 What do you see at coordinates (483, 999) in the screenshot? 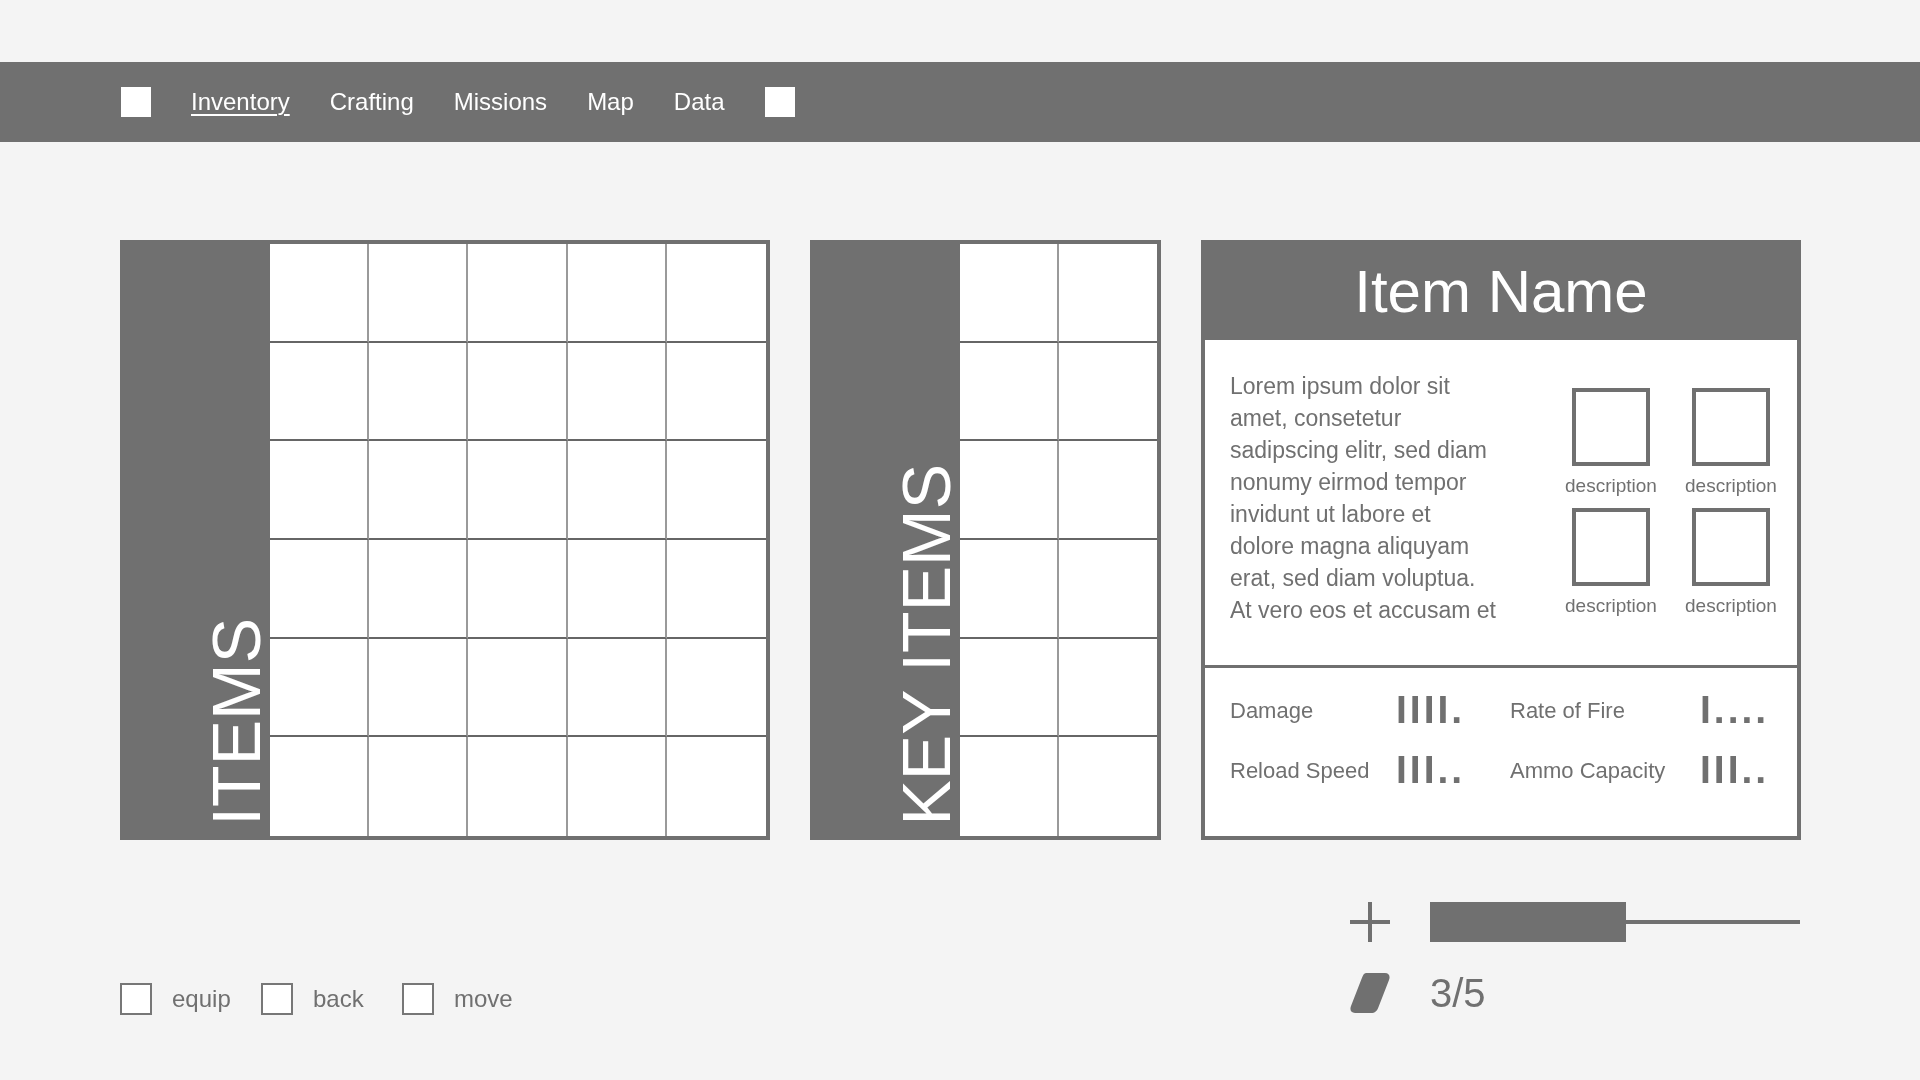
I see `hint-label: move` at bounding box center [483, 999].